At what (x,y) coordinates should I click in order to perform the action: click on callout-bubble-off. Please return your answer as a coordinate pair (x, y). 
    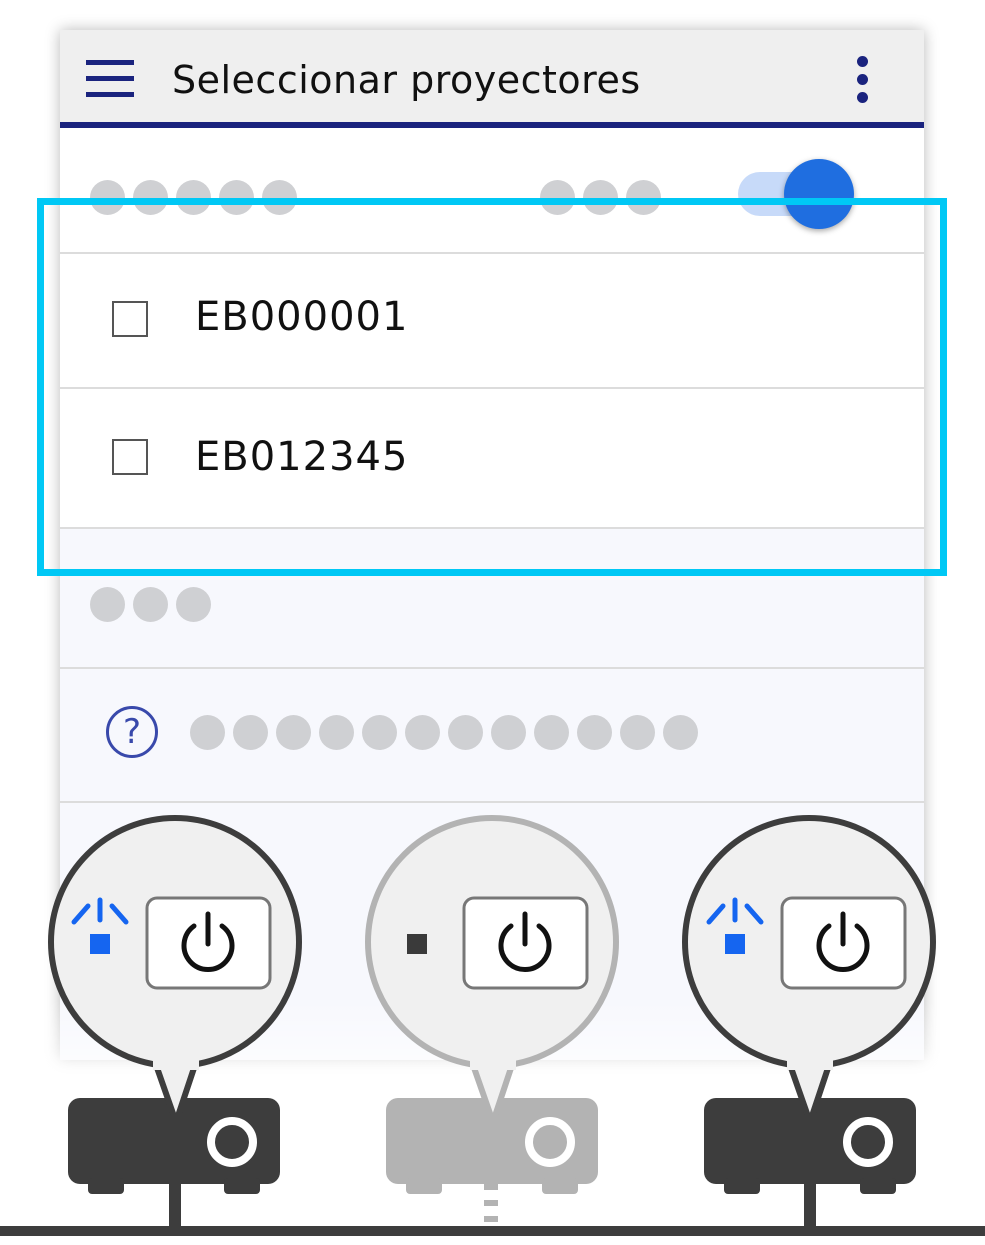
    Looking at the image, I should click on (492, 970).